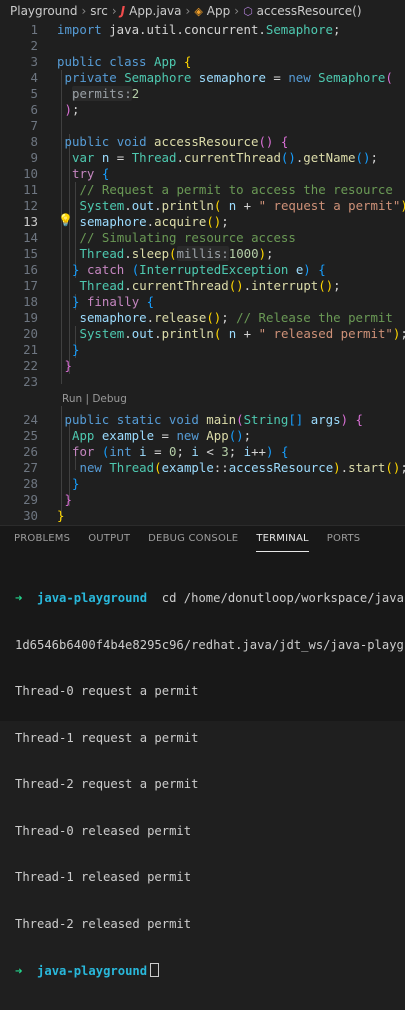 This screenshot has width=405, height=1010. Describe the element at coordinates (113, 302) in the screenshot. I see `code-text: } finally {` at that location.